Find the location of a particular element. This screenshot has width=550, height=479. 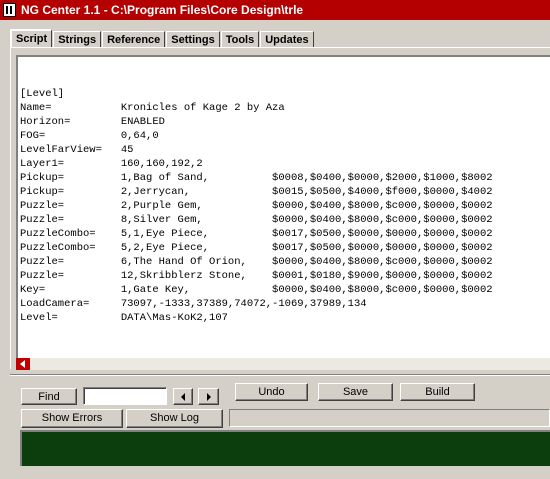

tab-settings: Settings is located at coordinates (193, 39).